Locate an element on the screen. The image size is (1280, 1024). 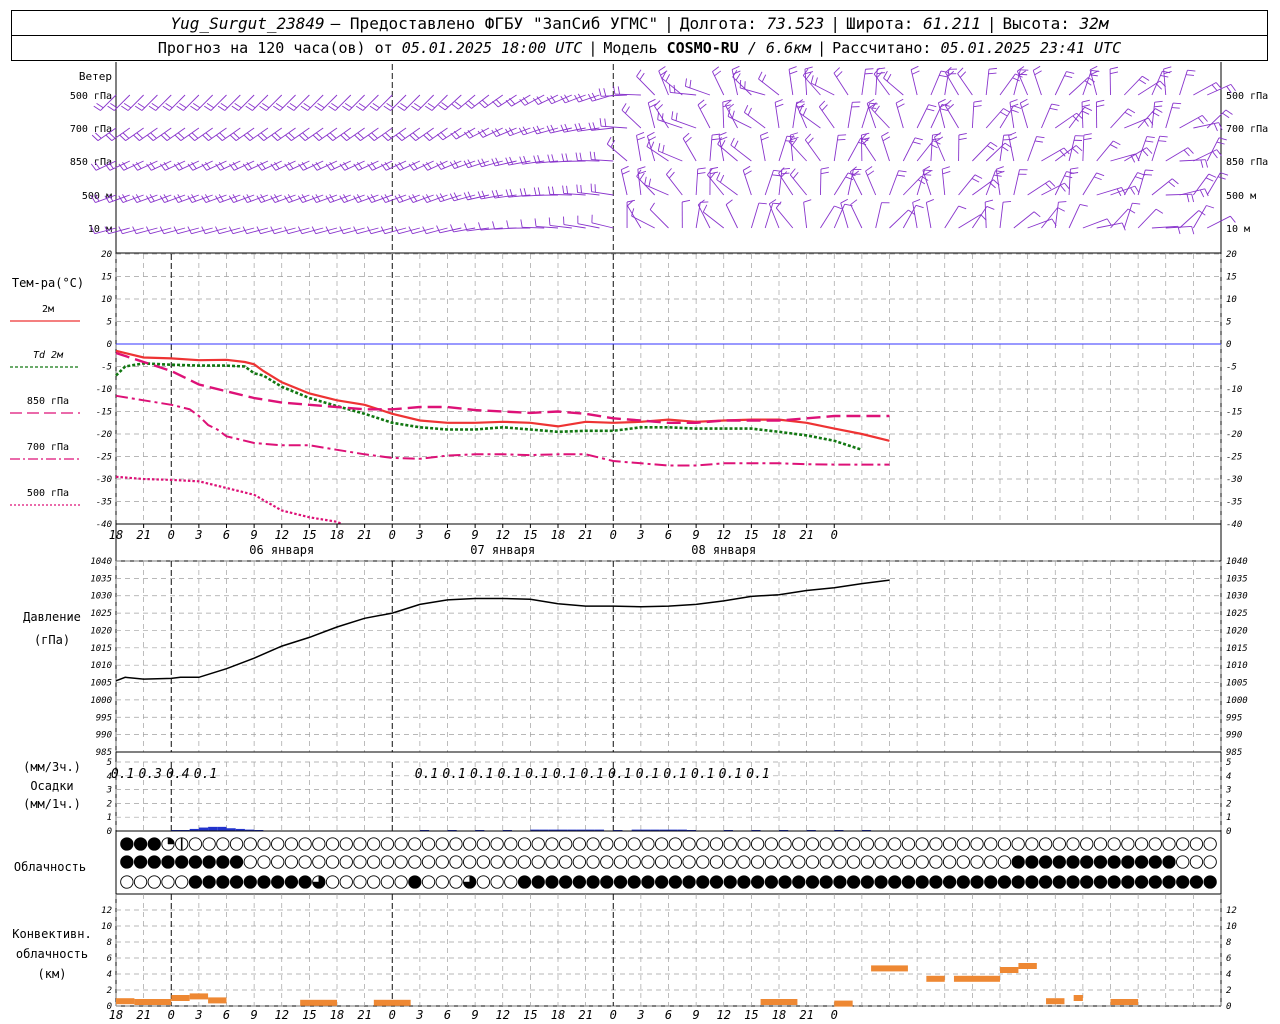
conv-cloud-bar is located at coordinates (153, 1002).